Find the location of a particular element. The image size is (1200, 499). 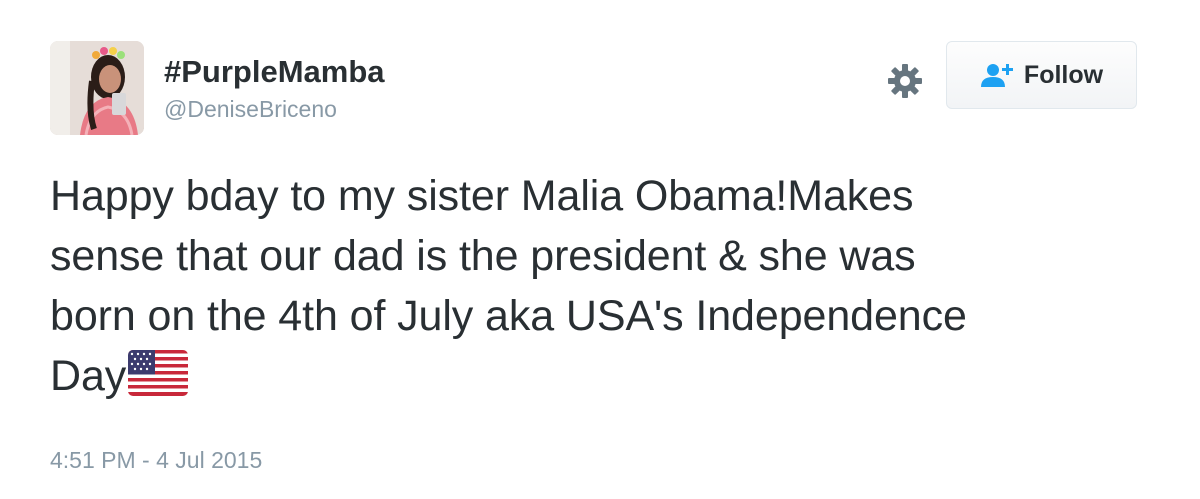

gear-icon is located at coordinates (905, 81).